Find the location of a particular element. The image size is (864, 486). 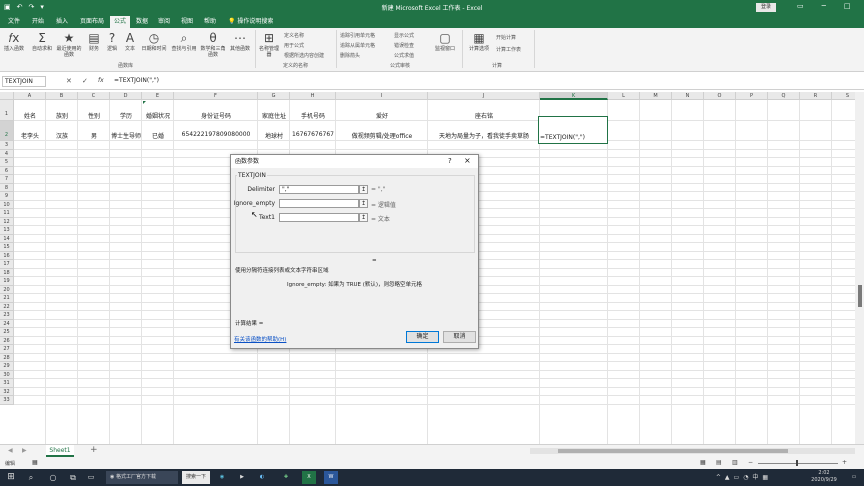

data-cell-G2: 地球村 is located at coordinates (274, 135).